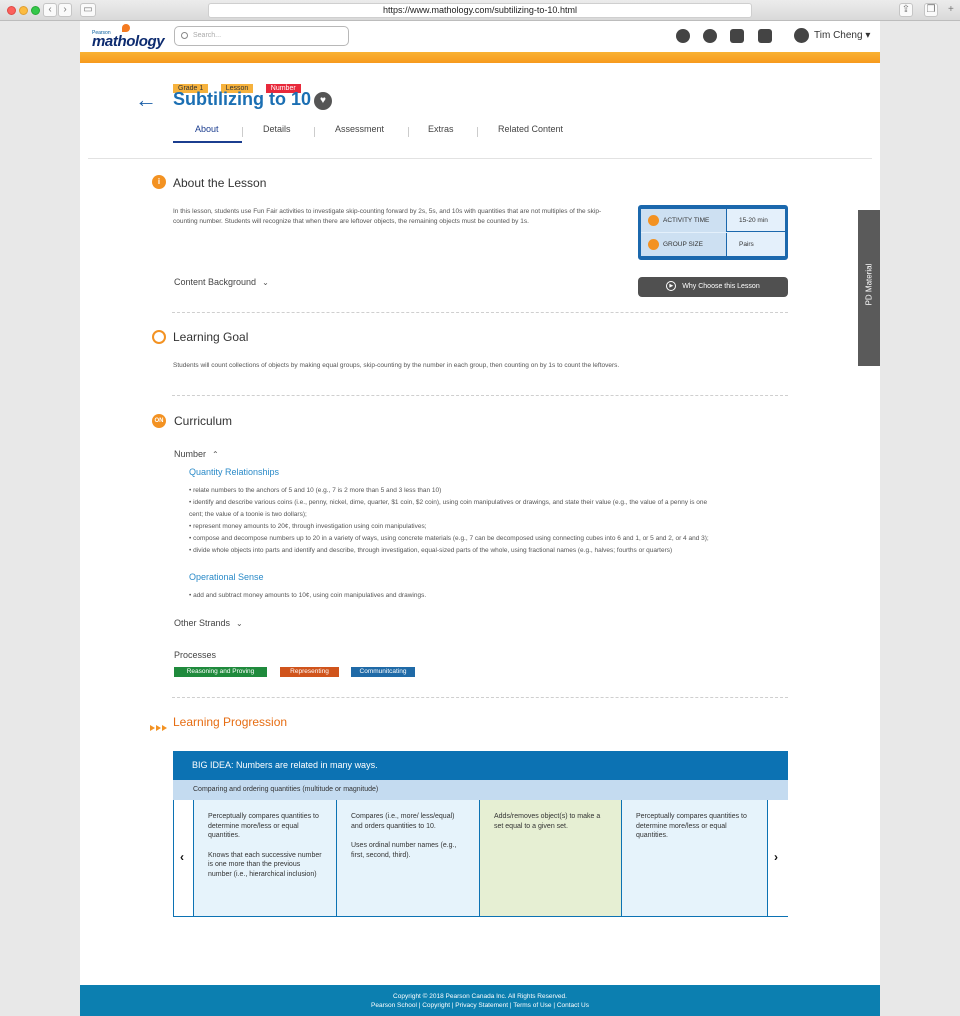 This screenshot has width=960, height=1016. Describe the element at coordinates (383, 672) in the screenshot. I see `process-badge-communicating: Communitcating` at that location.